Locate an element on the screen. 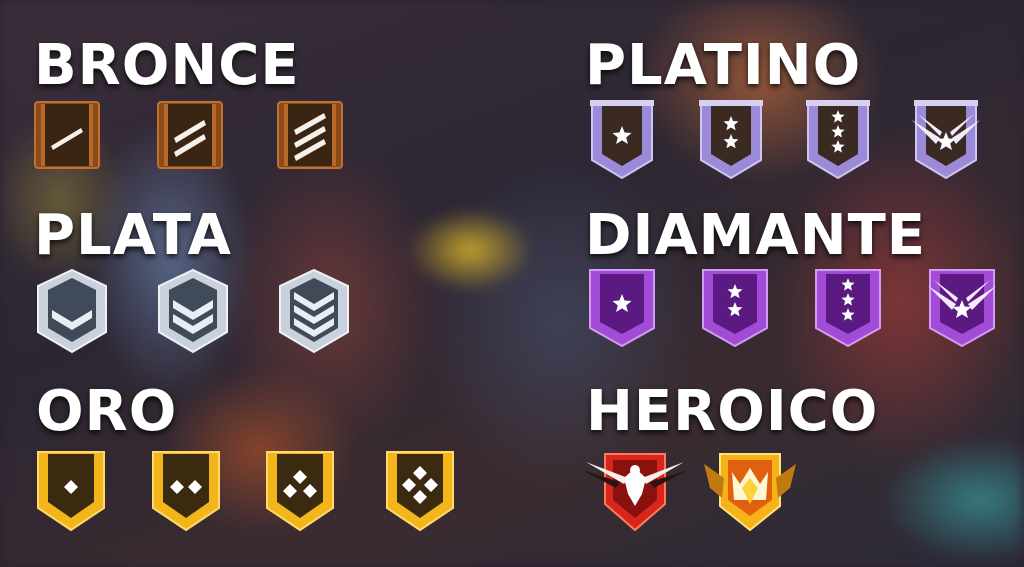  platinum-two-stars-icon is located at coordinates (731, 139).